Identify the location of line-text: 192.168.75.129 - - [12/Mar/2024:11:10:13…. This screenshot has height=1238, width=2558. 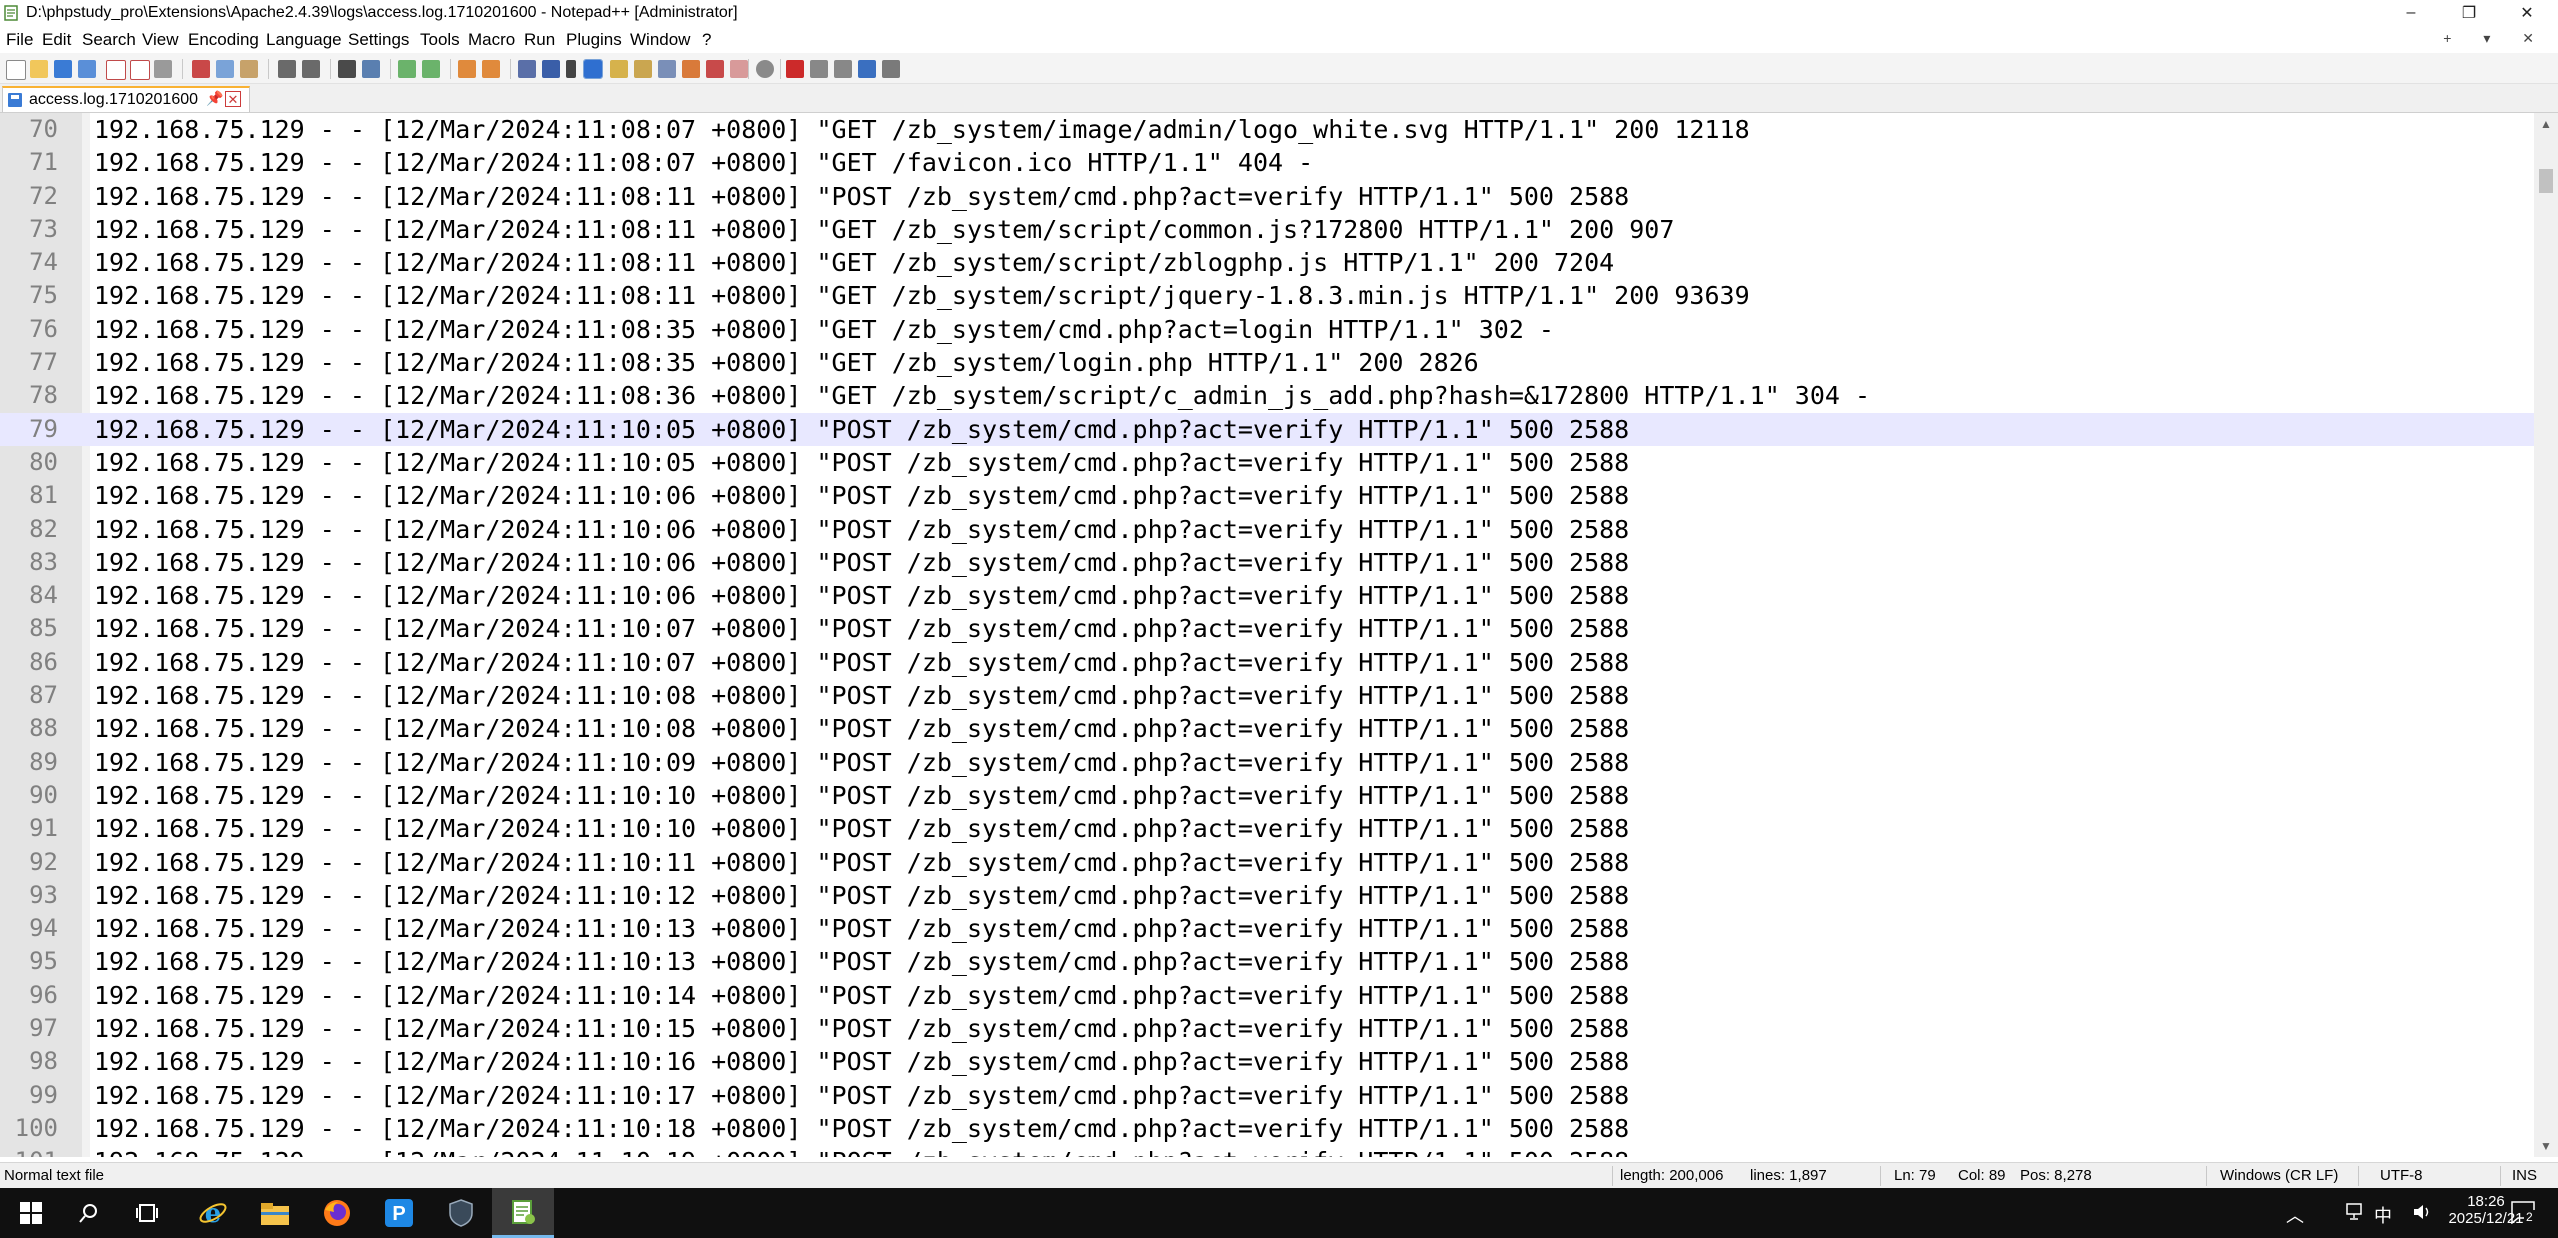
(861, 928).